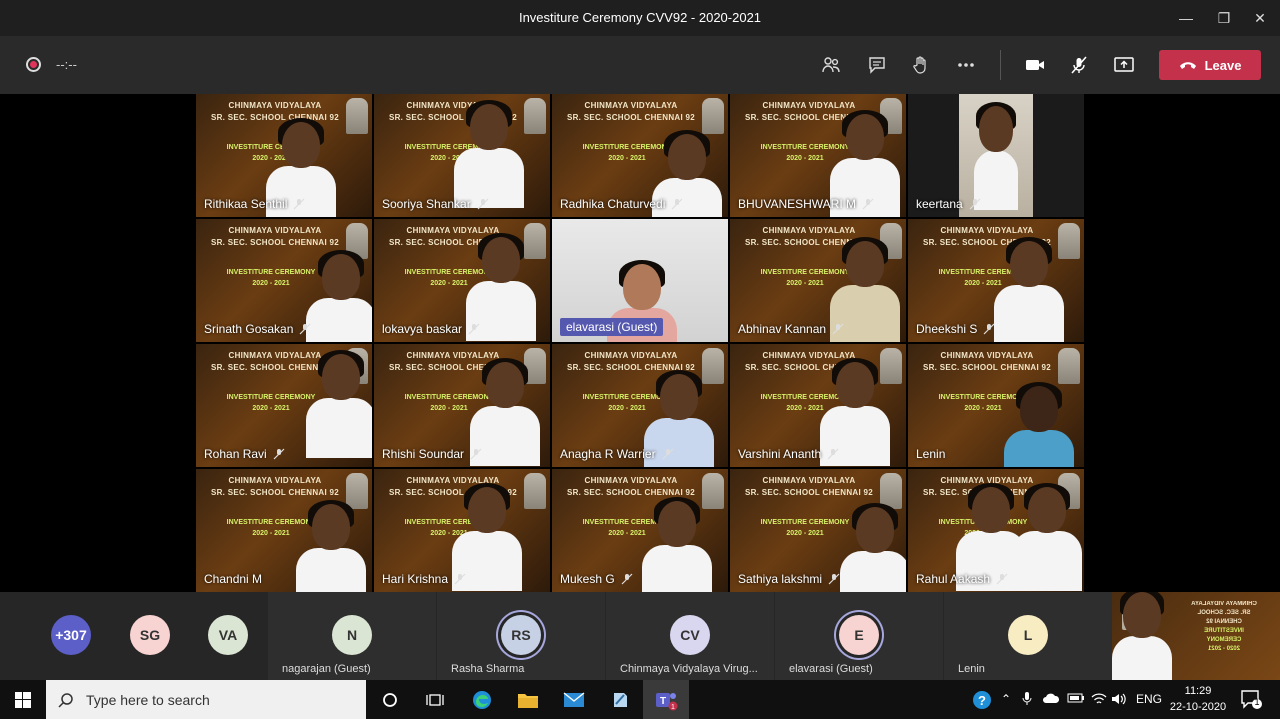 Image resolution: width=1280 pixels, height=719 pixels. What do you see at coordinates (966, 65) in the screenshot?
I see `more-options-button` at bounding box center [966, 65].